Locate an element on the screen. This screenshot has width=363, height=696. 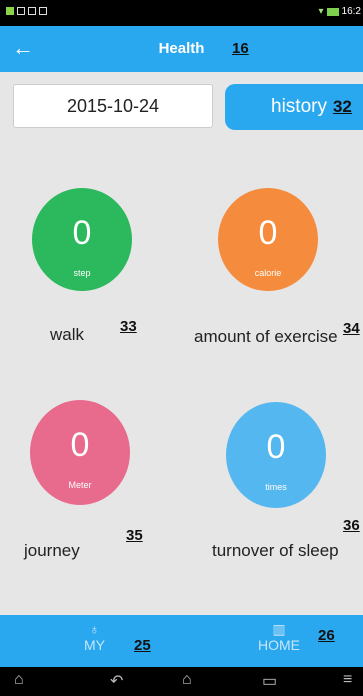
date-tabs: 2015-10-24 history 32 is located at coordinates (188, 107).